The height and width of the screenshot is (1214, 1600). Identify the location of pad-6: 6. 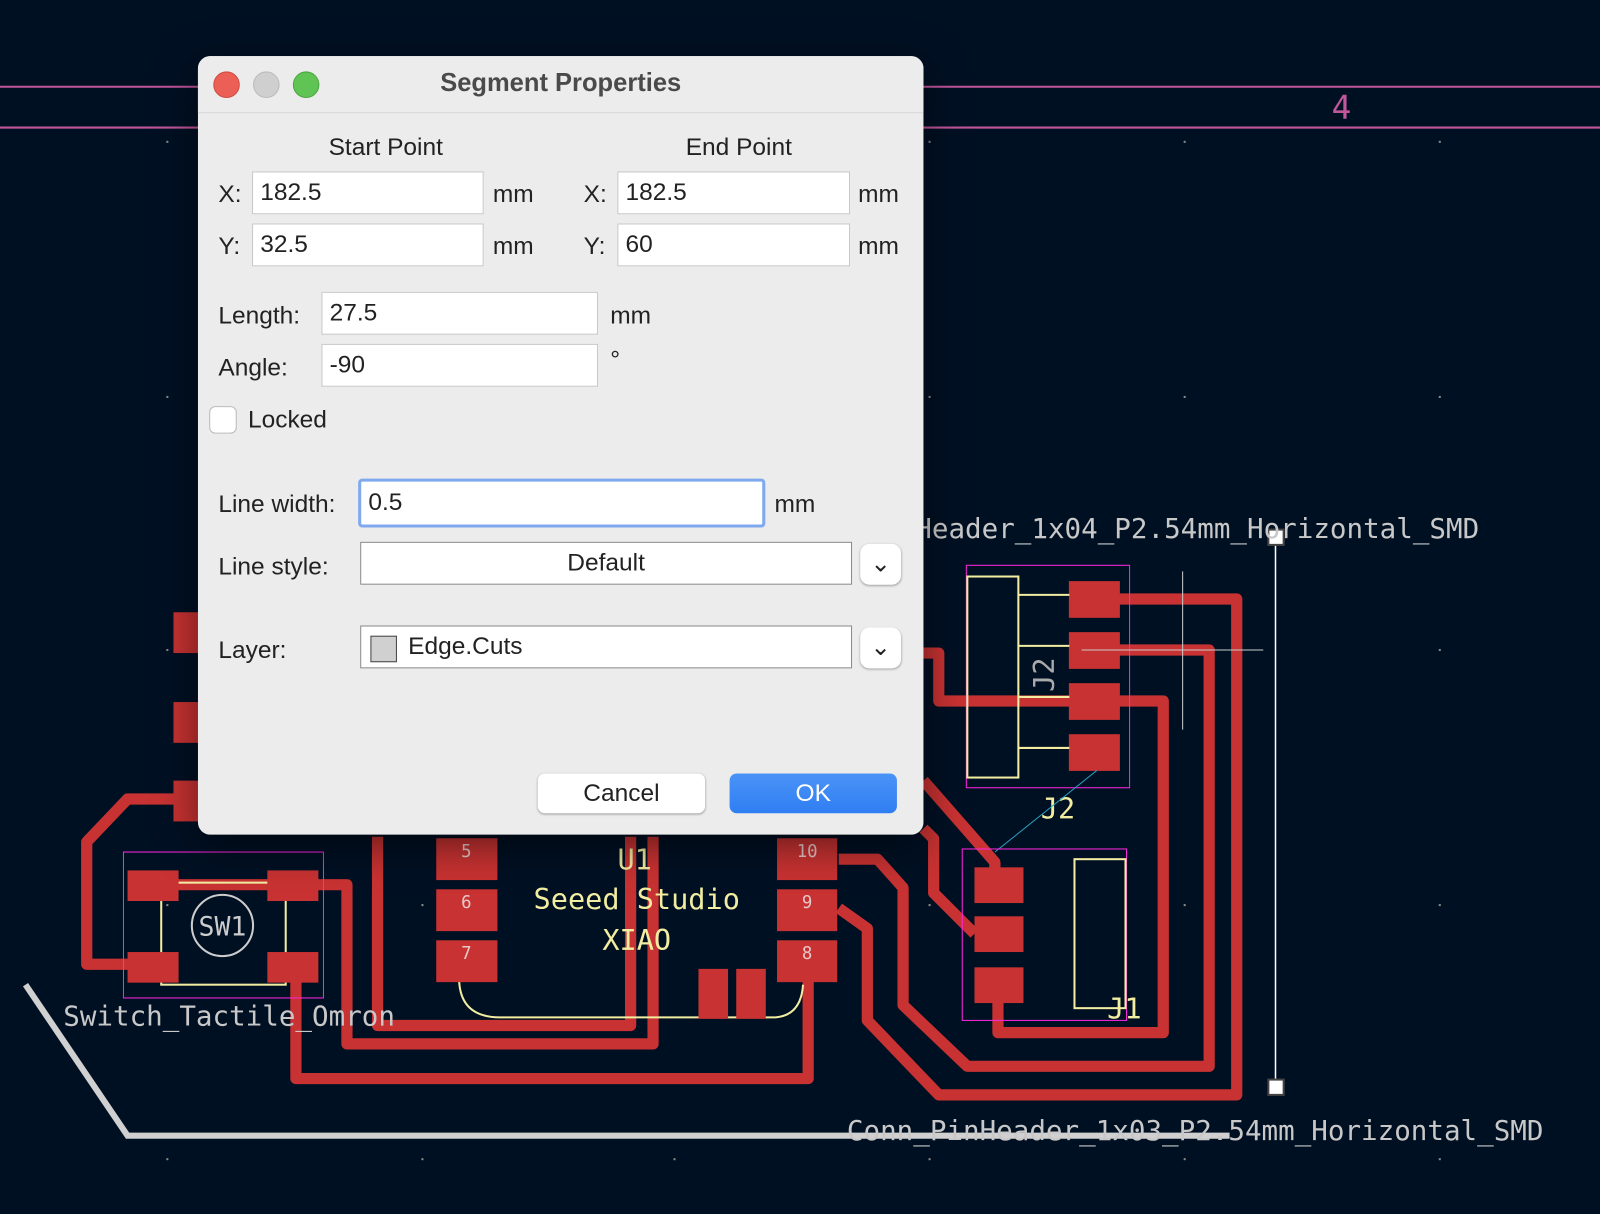
(466, 903).